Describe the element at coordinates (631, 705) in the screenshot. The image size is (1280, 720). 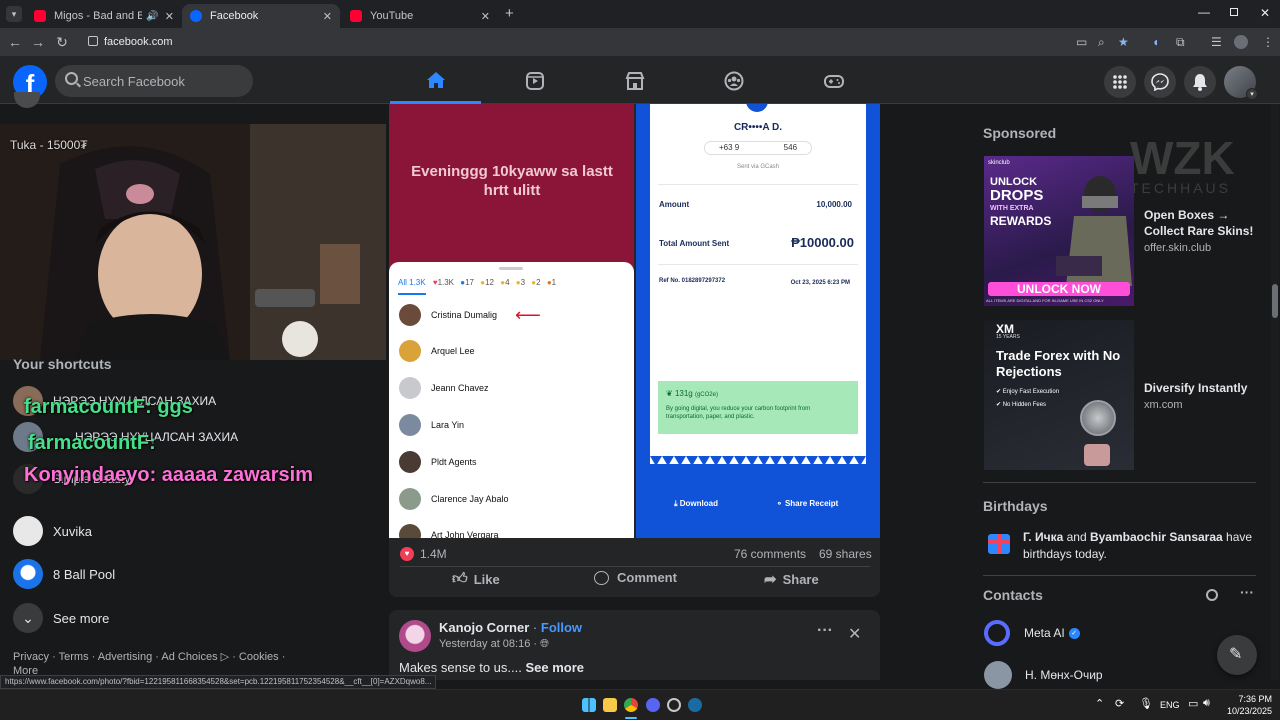
I see `chrome-icon` at that location.